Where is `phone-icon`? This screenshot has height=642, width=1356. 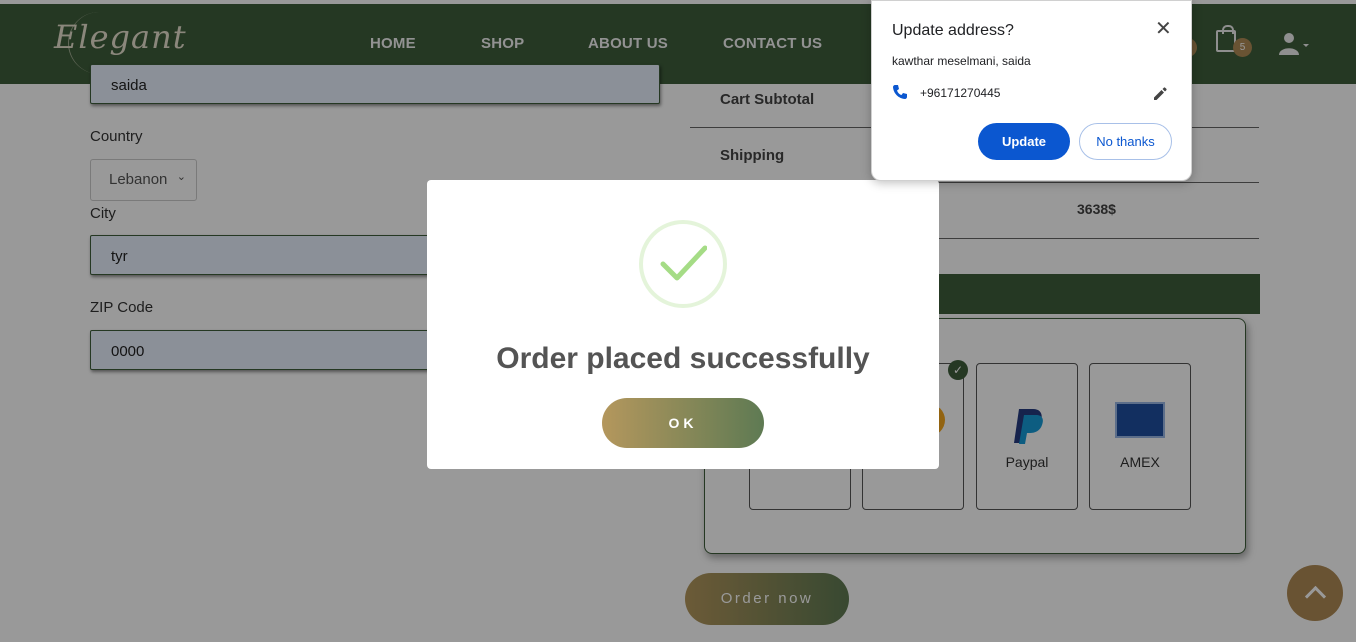
phone-icon is located at coordinates (900, 92).